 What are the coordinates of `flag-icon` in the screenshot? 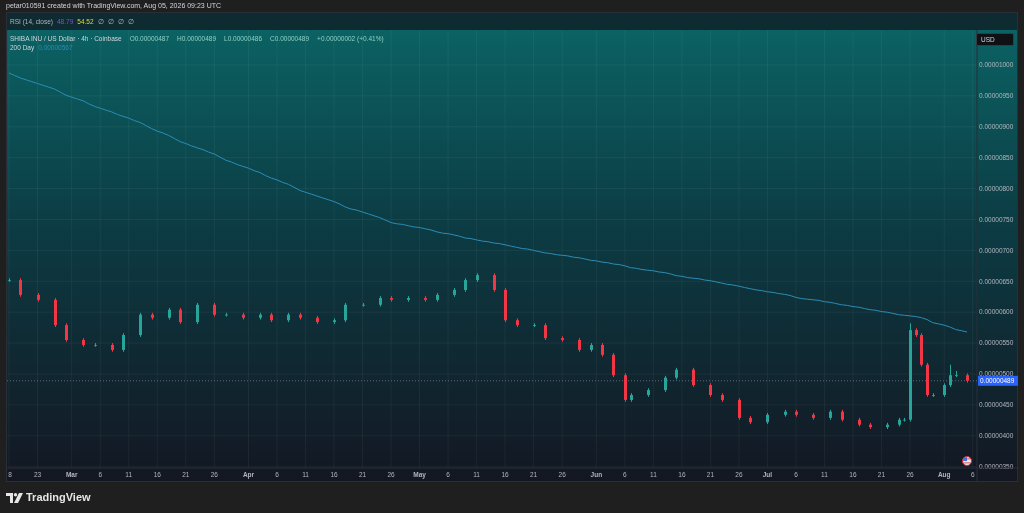 It's located at (967, 461).